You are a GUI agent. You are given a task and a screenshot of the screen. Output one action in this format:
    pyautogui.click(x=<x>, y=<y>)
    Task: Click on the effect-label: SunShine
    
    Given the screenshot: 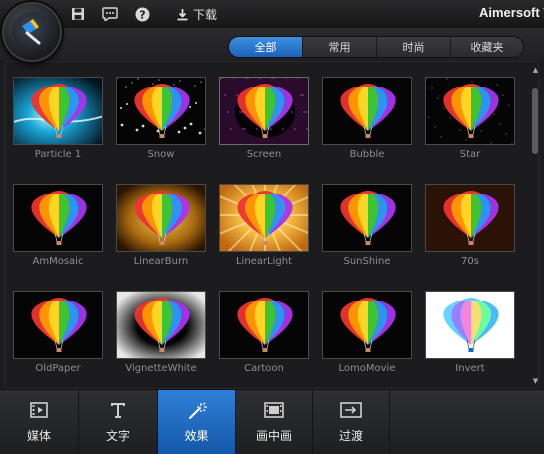 What is the action you would take?
    pyautogui.click(x=367, y=261)
    